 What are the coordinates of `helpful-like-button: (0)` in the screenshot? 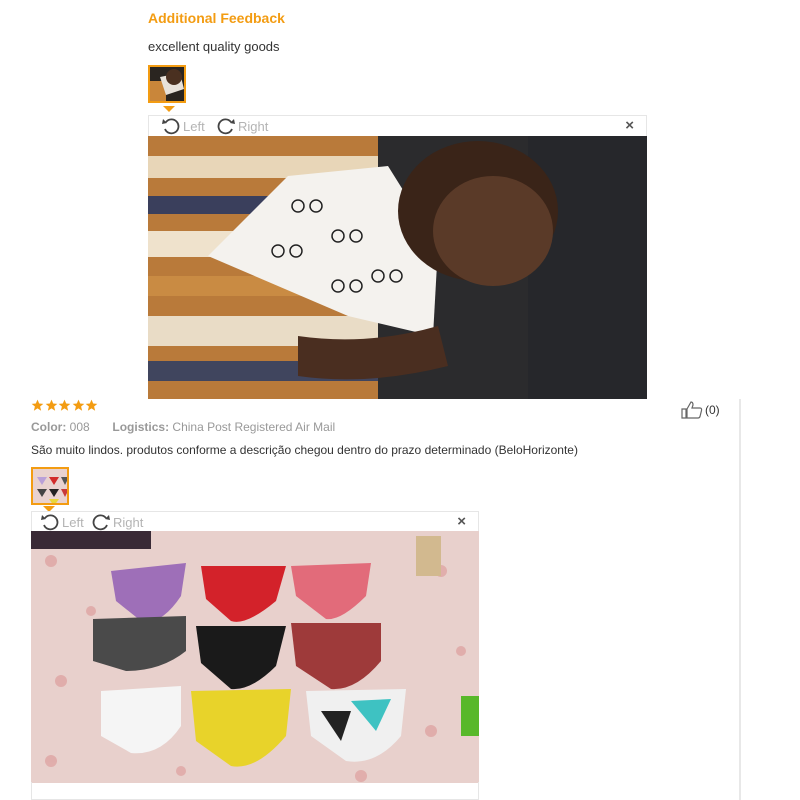 It's located at (700, 410).